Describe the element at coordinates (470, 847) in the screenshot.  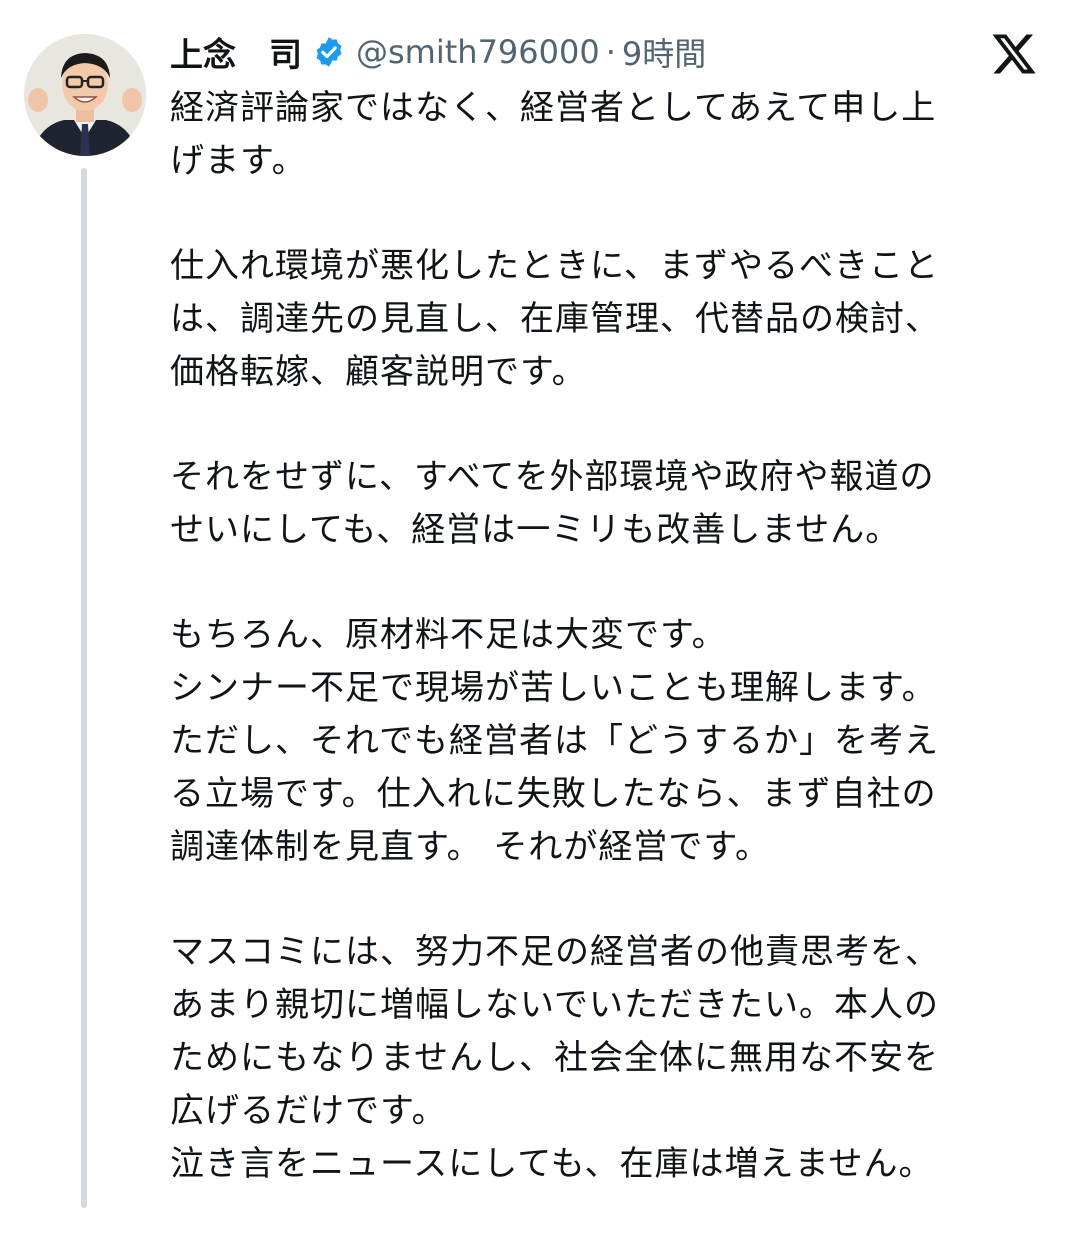
I see `text-line: 調達体制を見直す。 それが経営です。` at that location.